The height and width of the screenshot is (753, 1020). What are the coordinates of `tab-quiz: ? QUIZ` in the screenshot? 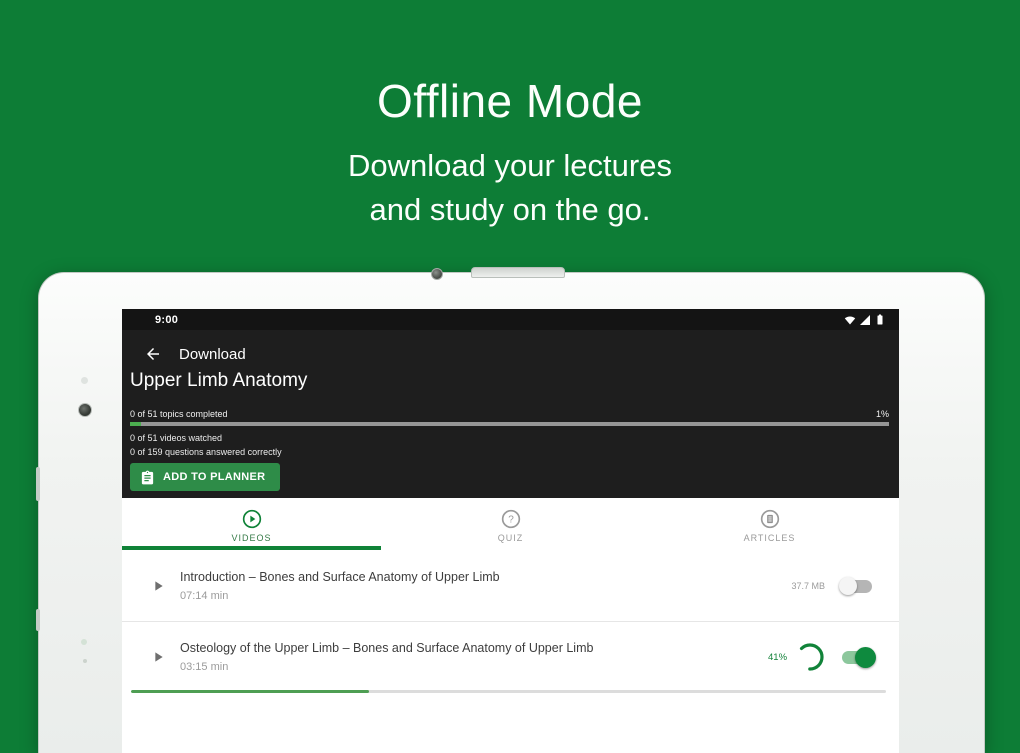 It's located at (510, 524).